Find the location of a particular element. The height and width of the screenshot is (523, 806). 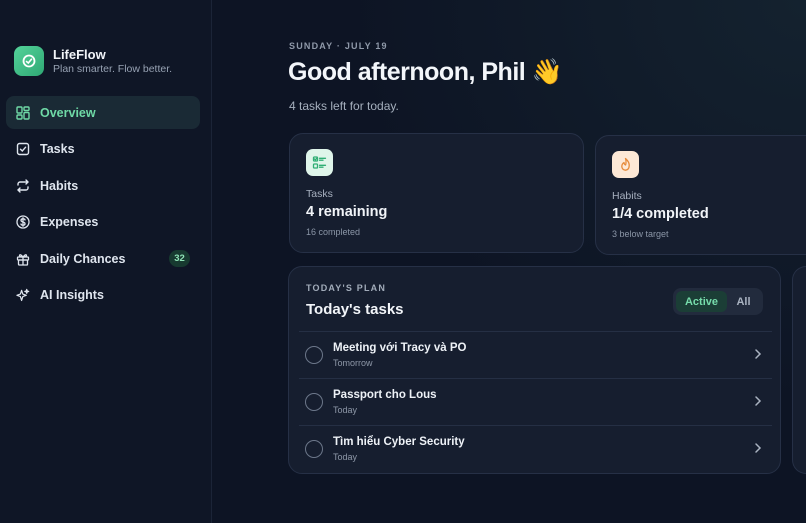

stat-value: 4 remaining is located at coordinates (347, 212).